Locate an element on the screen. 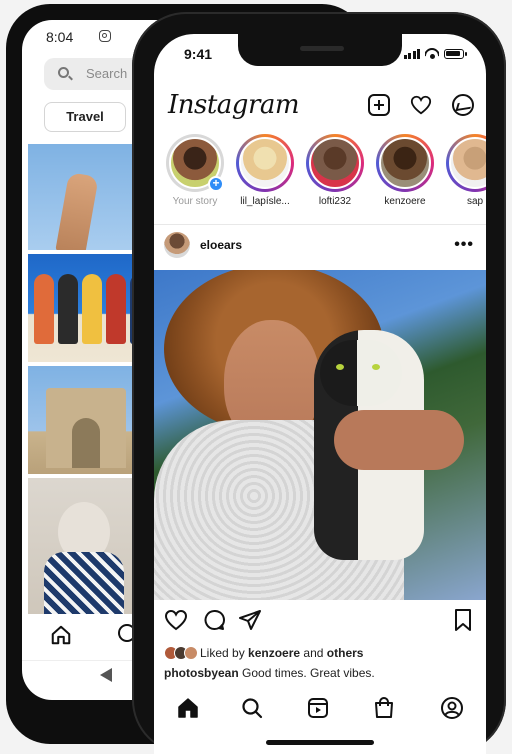 The width and height of the screenshot is (512, 754). tile-photo-arch is located at coordinates (86, 428).